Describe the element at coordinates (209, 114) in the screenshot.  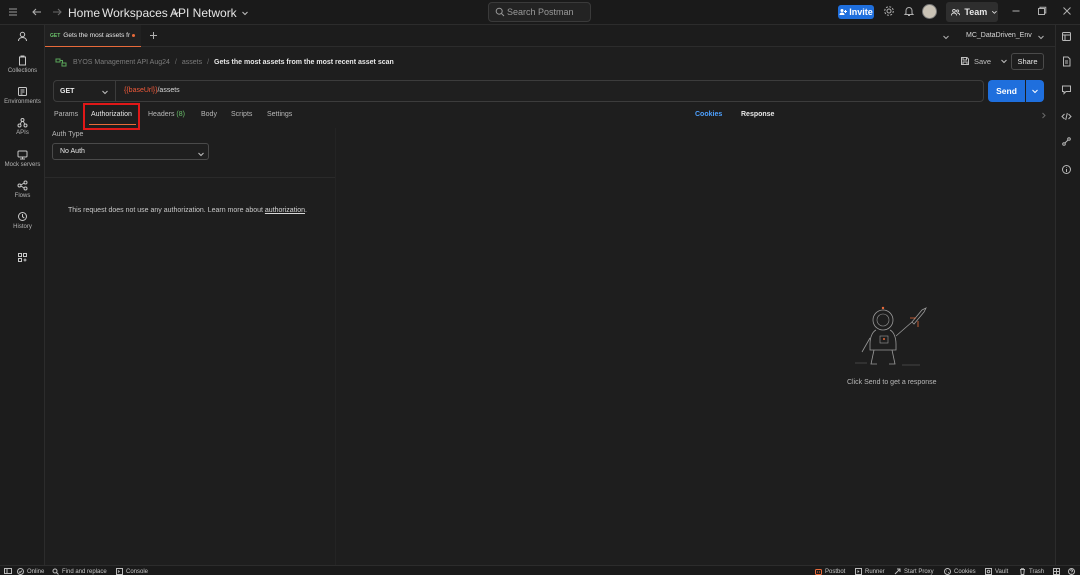
I see `tab-body: Body` at that location.